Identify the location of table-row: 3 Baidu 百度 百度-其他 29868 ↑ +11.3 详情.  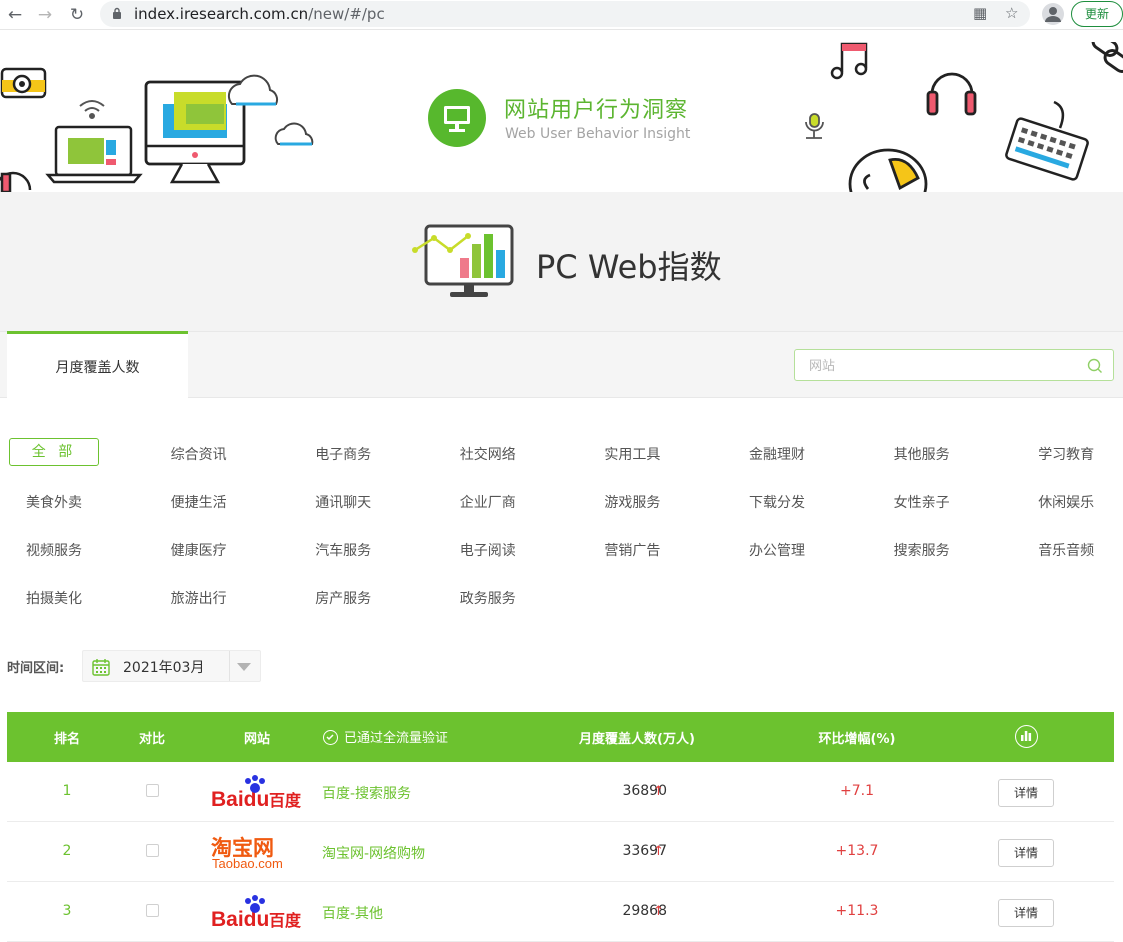
(560, 912).